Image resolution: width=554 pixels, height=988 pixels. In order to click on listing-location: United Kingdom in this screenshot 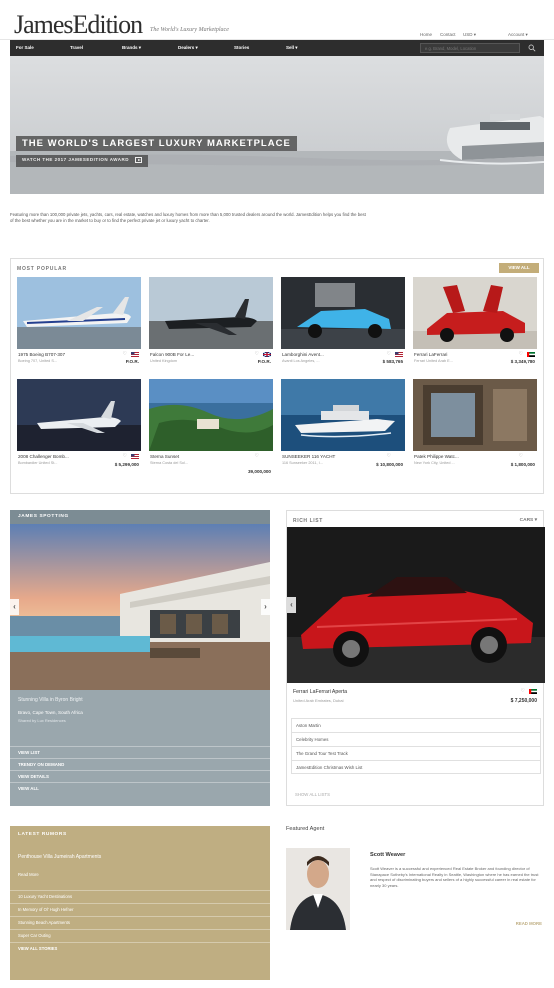, I will do `click(164, 361)`.